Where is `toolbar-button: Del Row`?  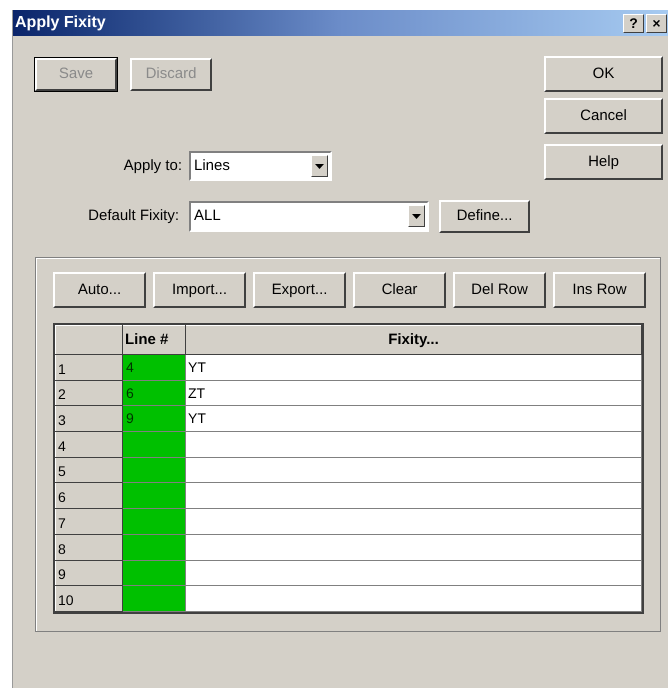 toolbar-button: Del Row is located at coordinates (499, 290).